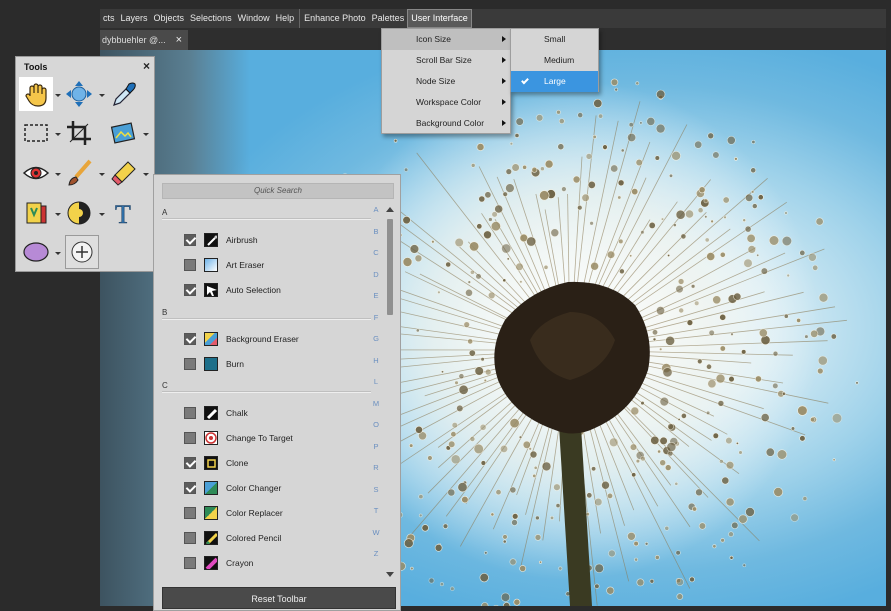  I want to click on alphabet-letter: T, so click(376, 510).